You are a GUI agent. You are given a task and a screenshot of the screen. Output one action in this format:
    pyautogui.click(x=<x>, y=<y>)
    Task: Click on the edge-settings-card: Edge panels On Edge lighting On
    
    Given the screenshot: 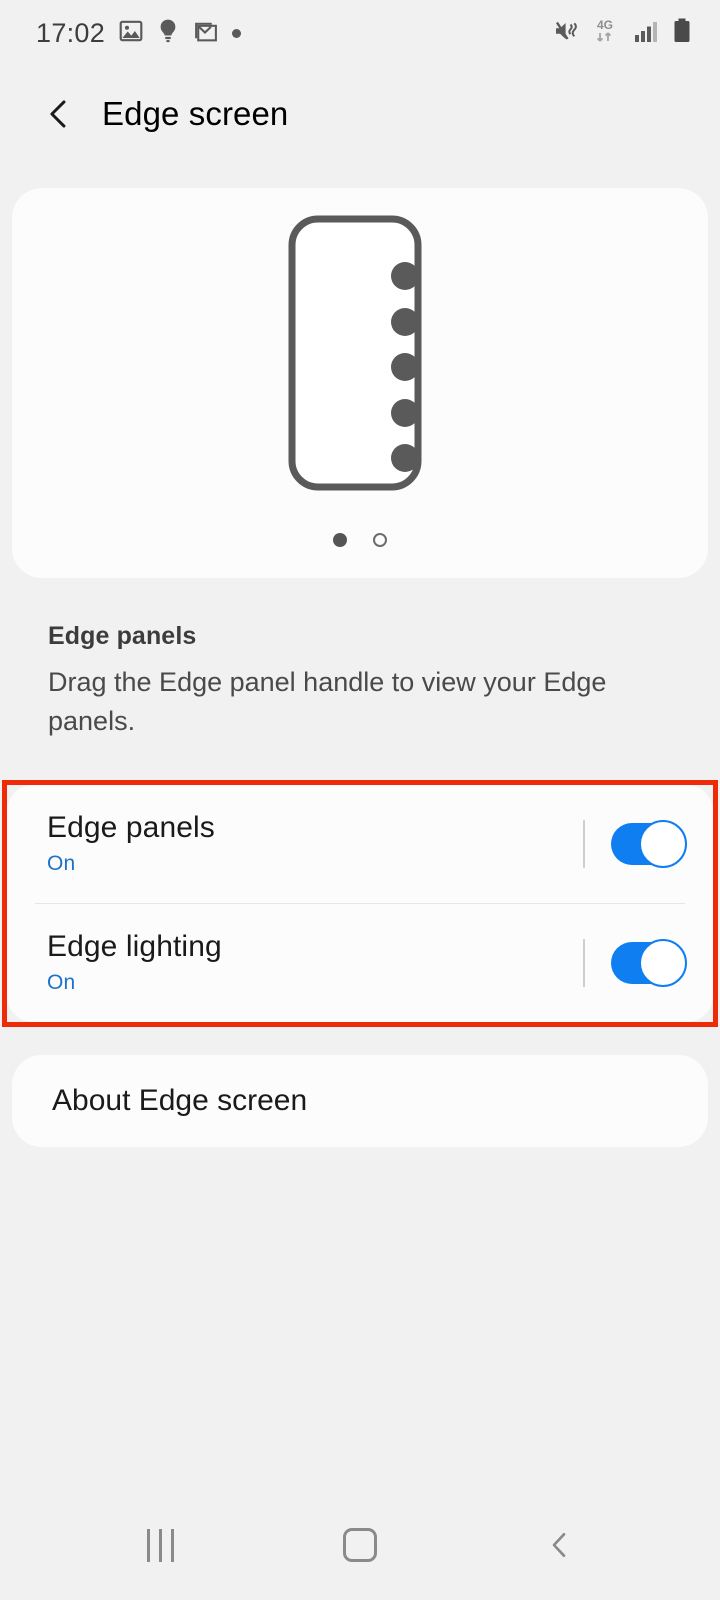 What is the action you would take?
    pyautogui.click(x=360, y=903)
    